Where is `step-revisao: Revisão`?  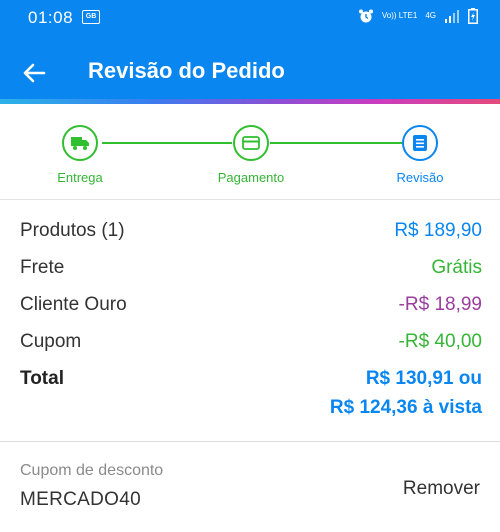 step-revisao: Revisão is located at coordinates (420, 155).